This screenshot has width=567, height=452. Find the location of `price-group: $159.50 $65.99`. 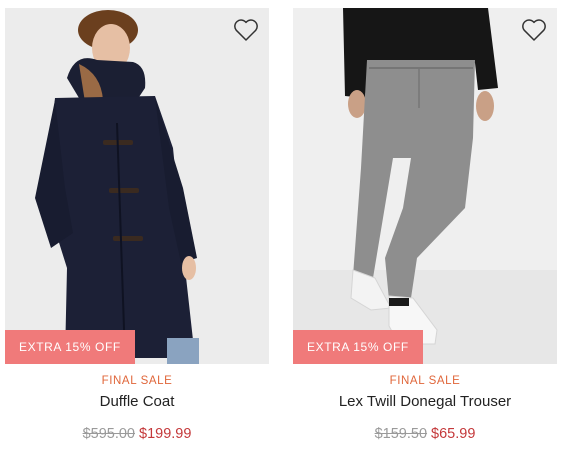

price-group: $159.50 $65.99 is located at coordinates (425, 434).